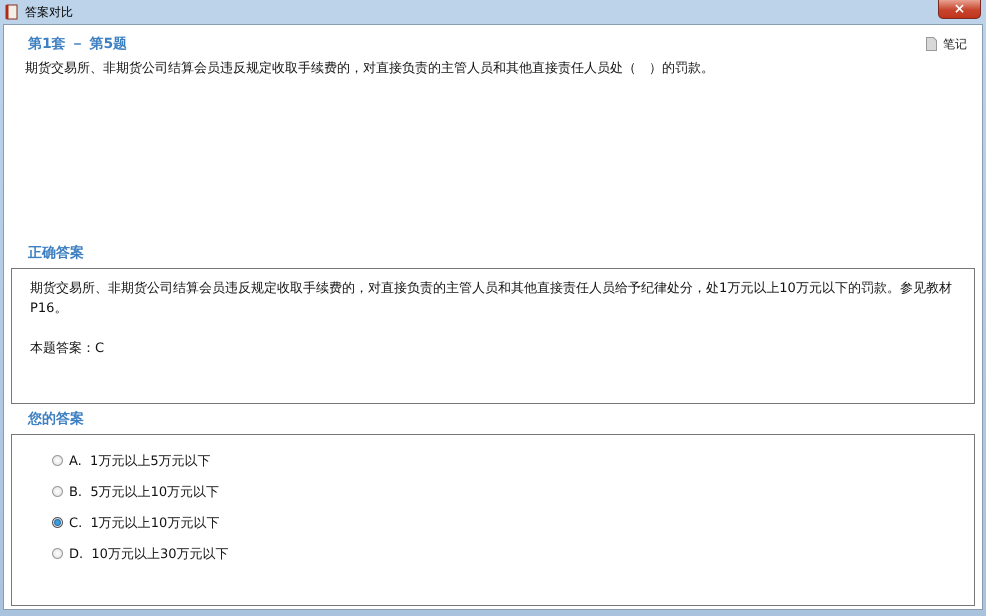  Describe the element at coordinates (68, 348) in the screenshot. I see `answer-text: 本题答案：C` at that location.